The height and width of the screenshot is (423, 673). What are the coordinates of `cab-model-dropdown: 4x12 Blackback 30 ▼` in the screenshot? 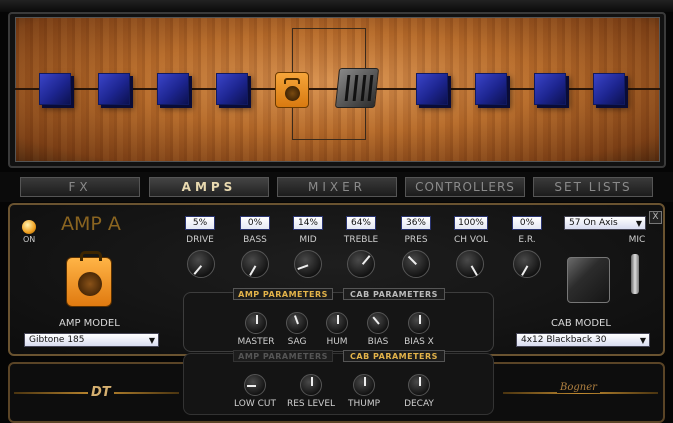 It's located at (583, 340).